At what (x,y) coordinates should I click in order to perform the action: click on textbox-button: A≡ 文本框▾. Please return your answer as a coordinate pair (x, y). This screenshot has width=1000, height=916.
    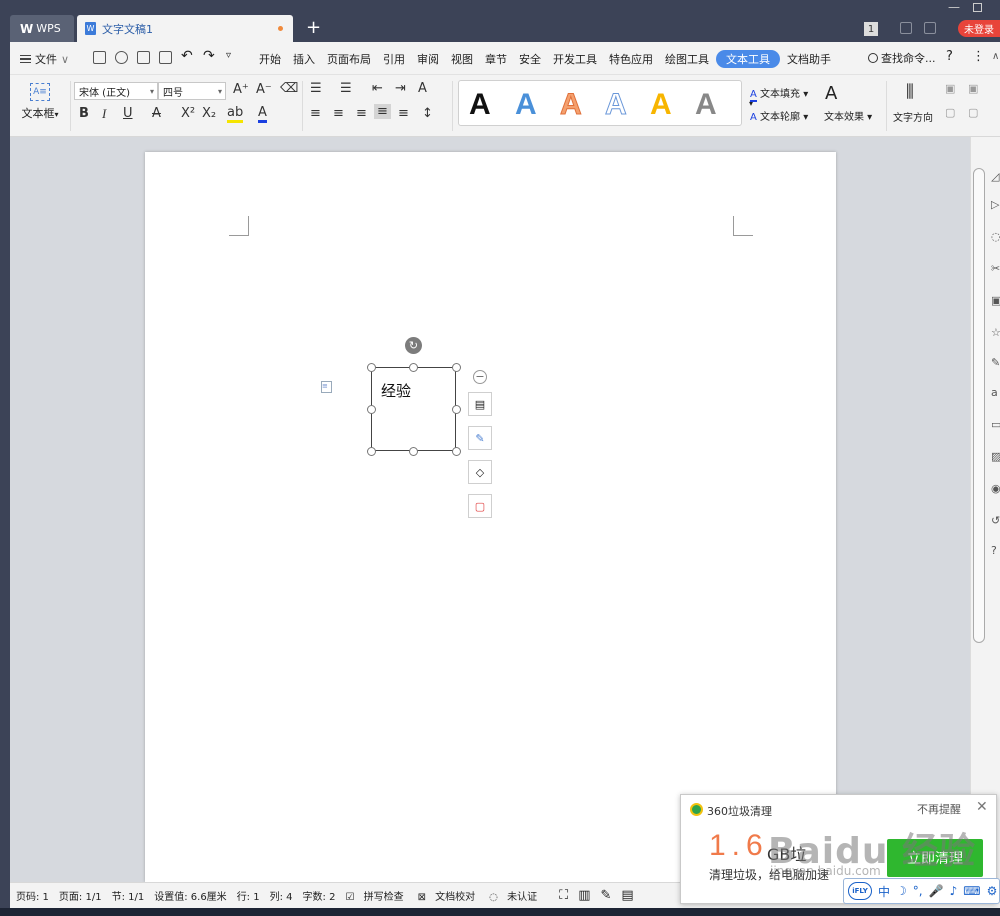
    Looking at the image, I should click on (40, 102).